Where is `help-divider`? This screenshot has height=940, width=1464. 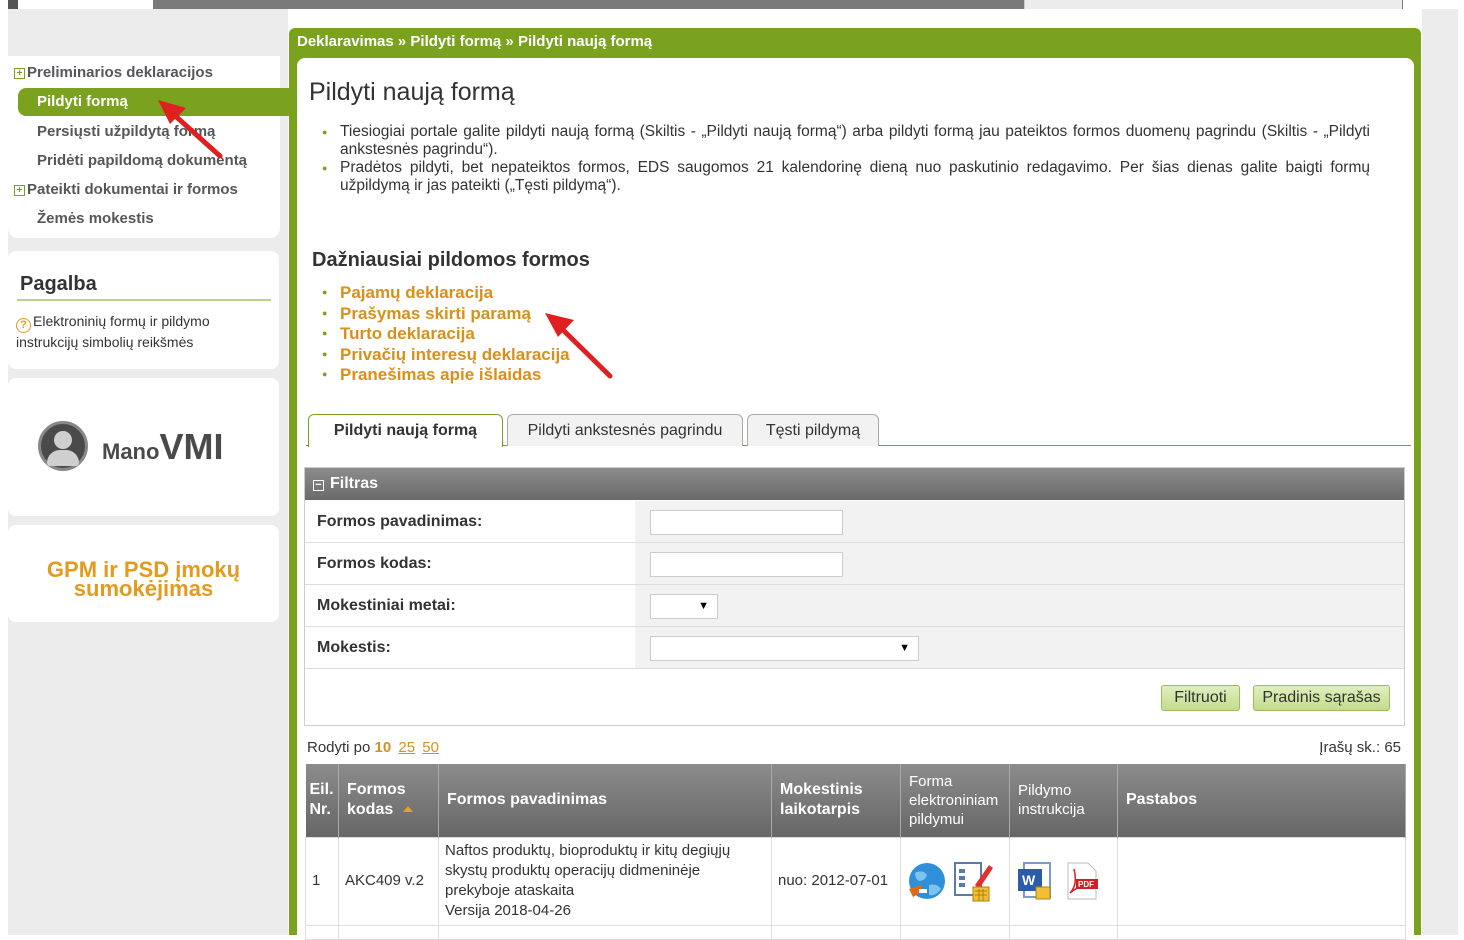 help-divider is located at coordinates (144, 300).